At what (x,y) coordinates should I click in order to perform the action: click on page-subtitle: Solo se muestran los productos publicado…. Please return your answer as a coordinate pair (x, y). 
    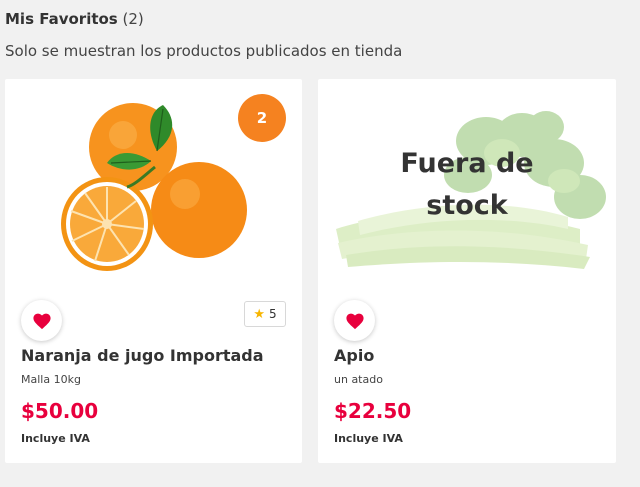
    Looking at the image, I should click on (204, 51).